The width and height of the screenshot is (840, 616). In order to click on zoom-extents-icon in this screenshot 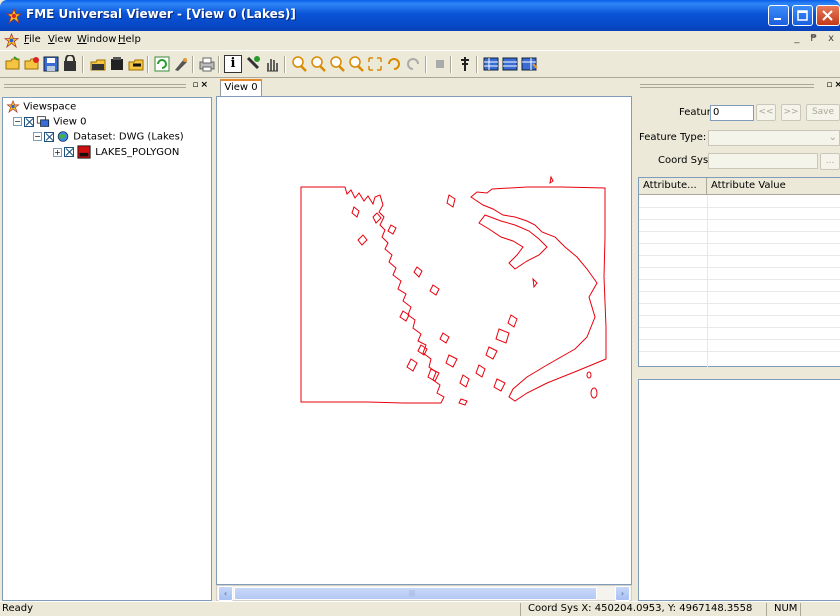, I will do `click(375, 64)`.